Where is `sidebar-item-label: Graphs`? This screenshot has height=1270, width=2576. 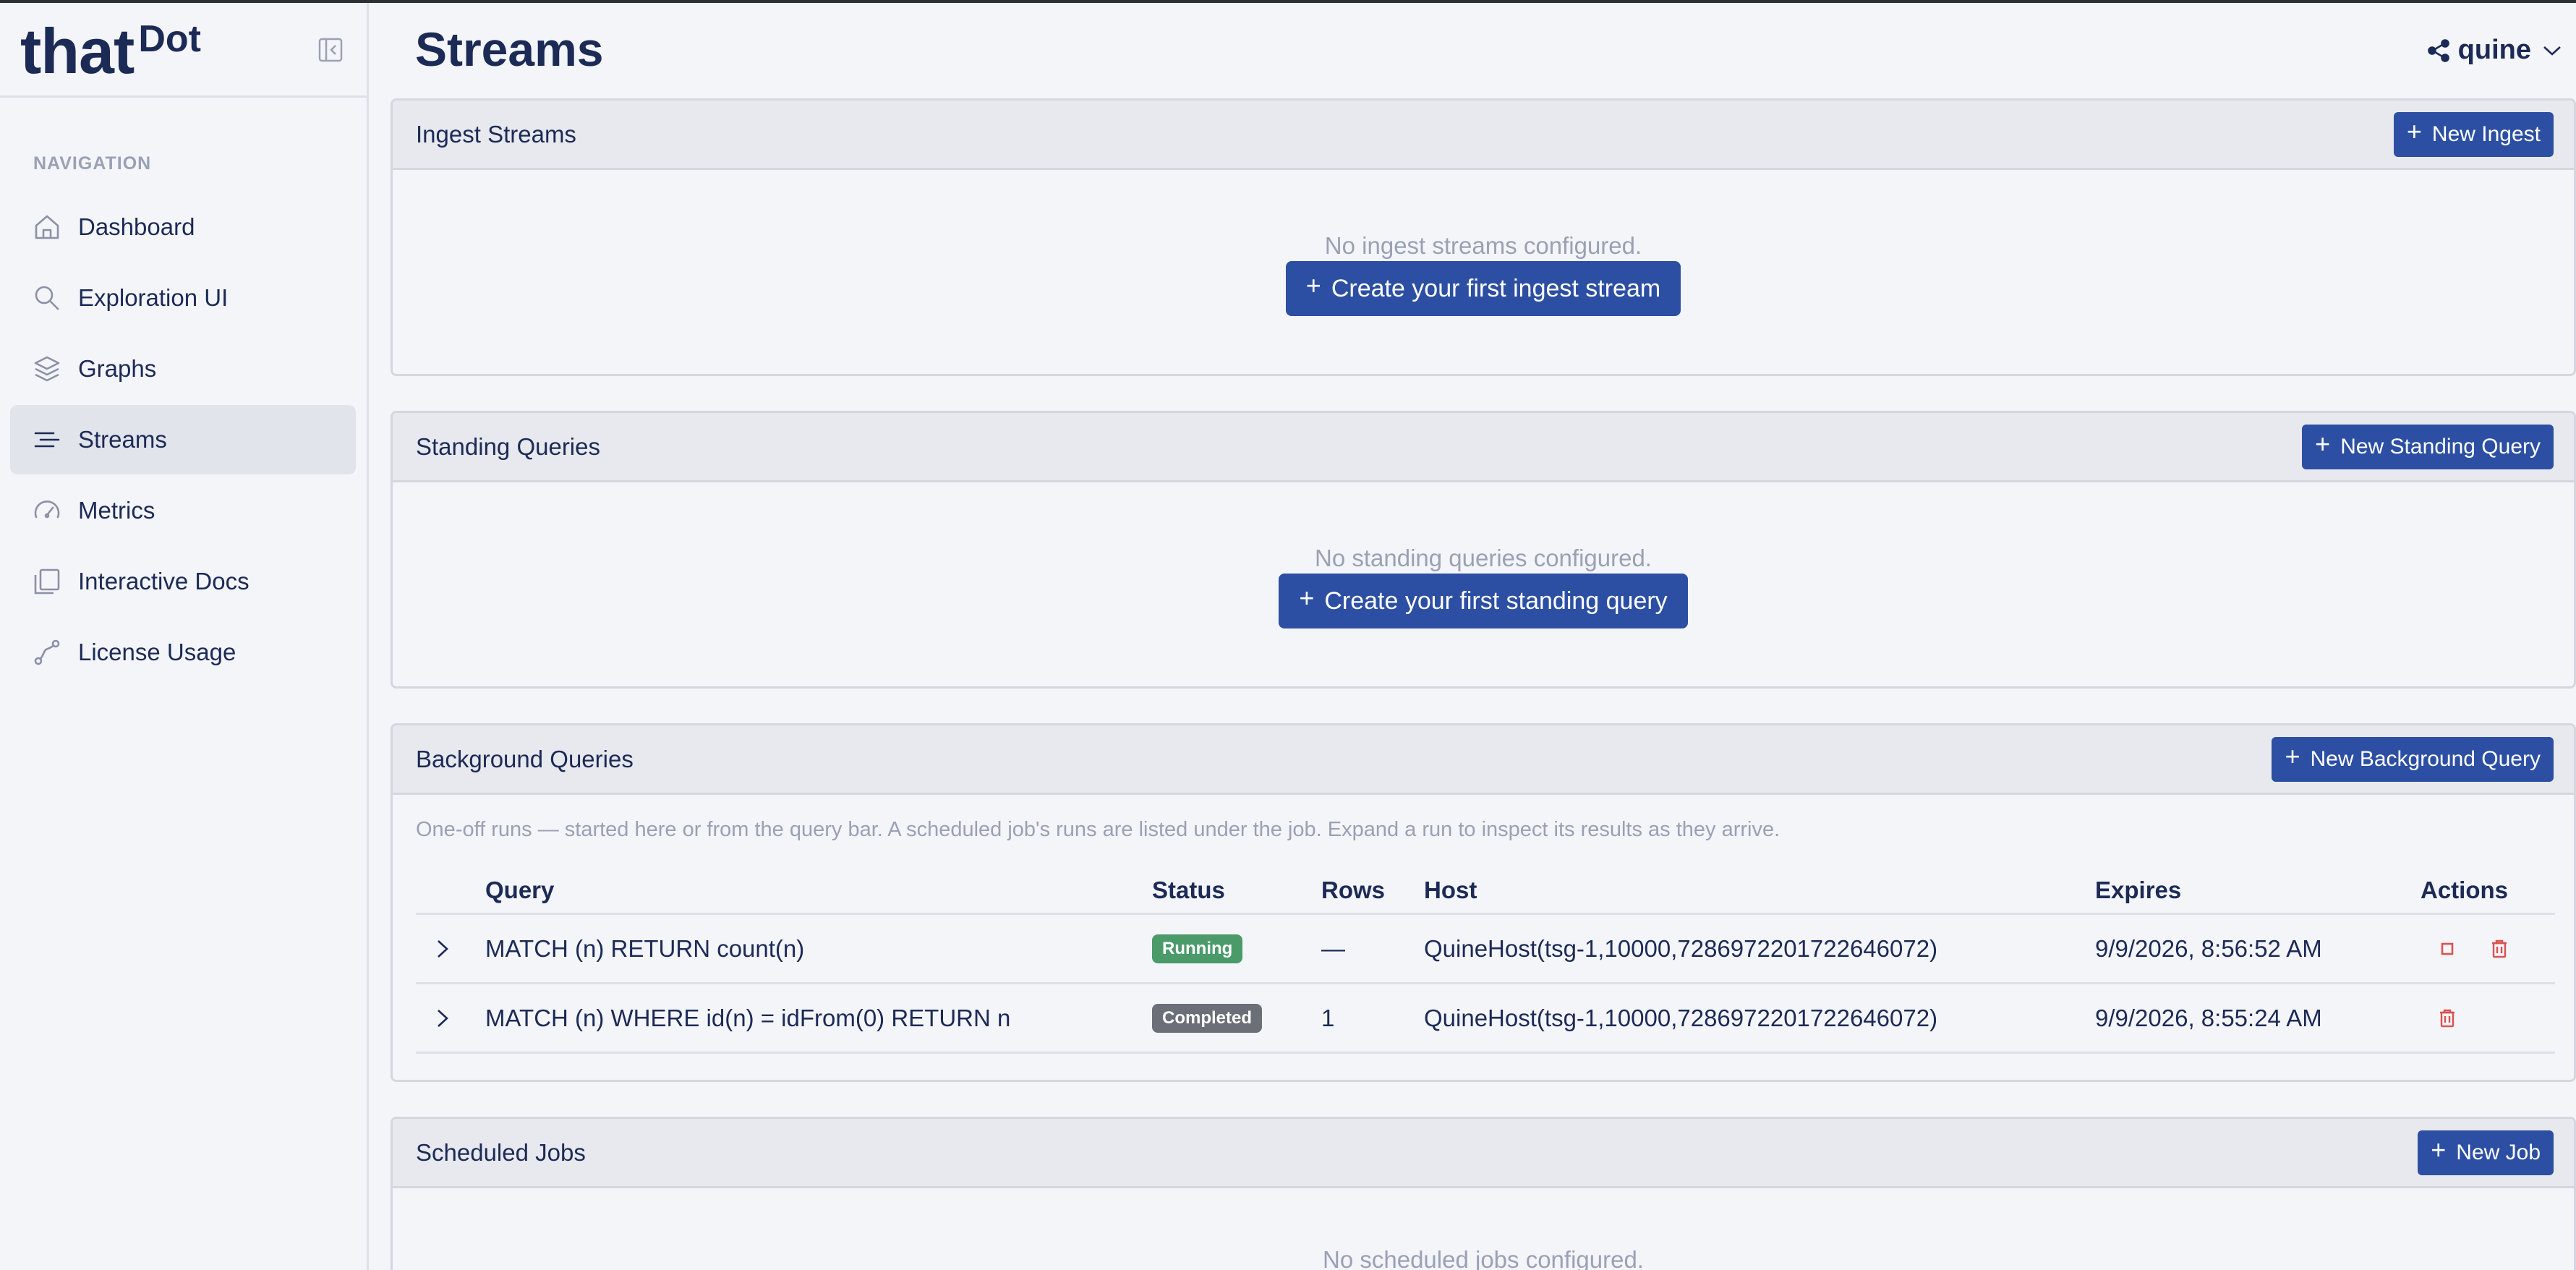
sidebar-item-label: Graphs is located at coordinates (117, 368).